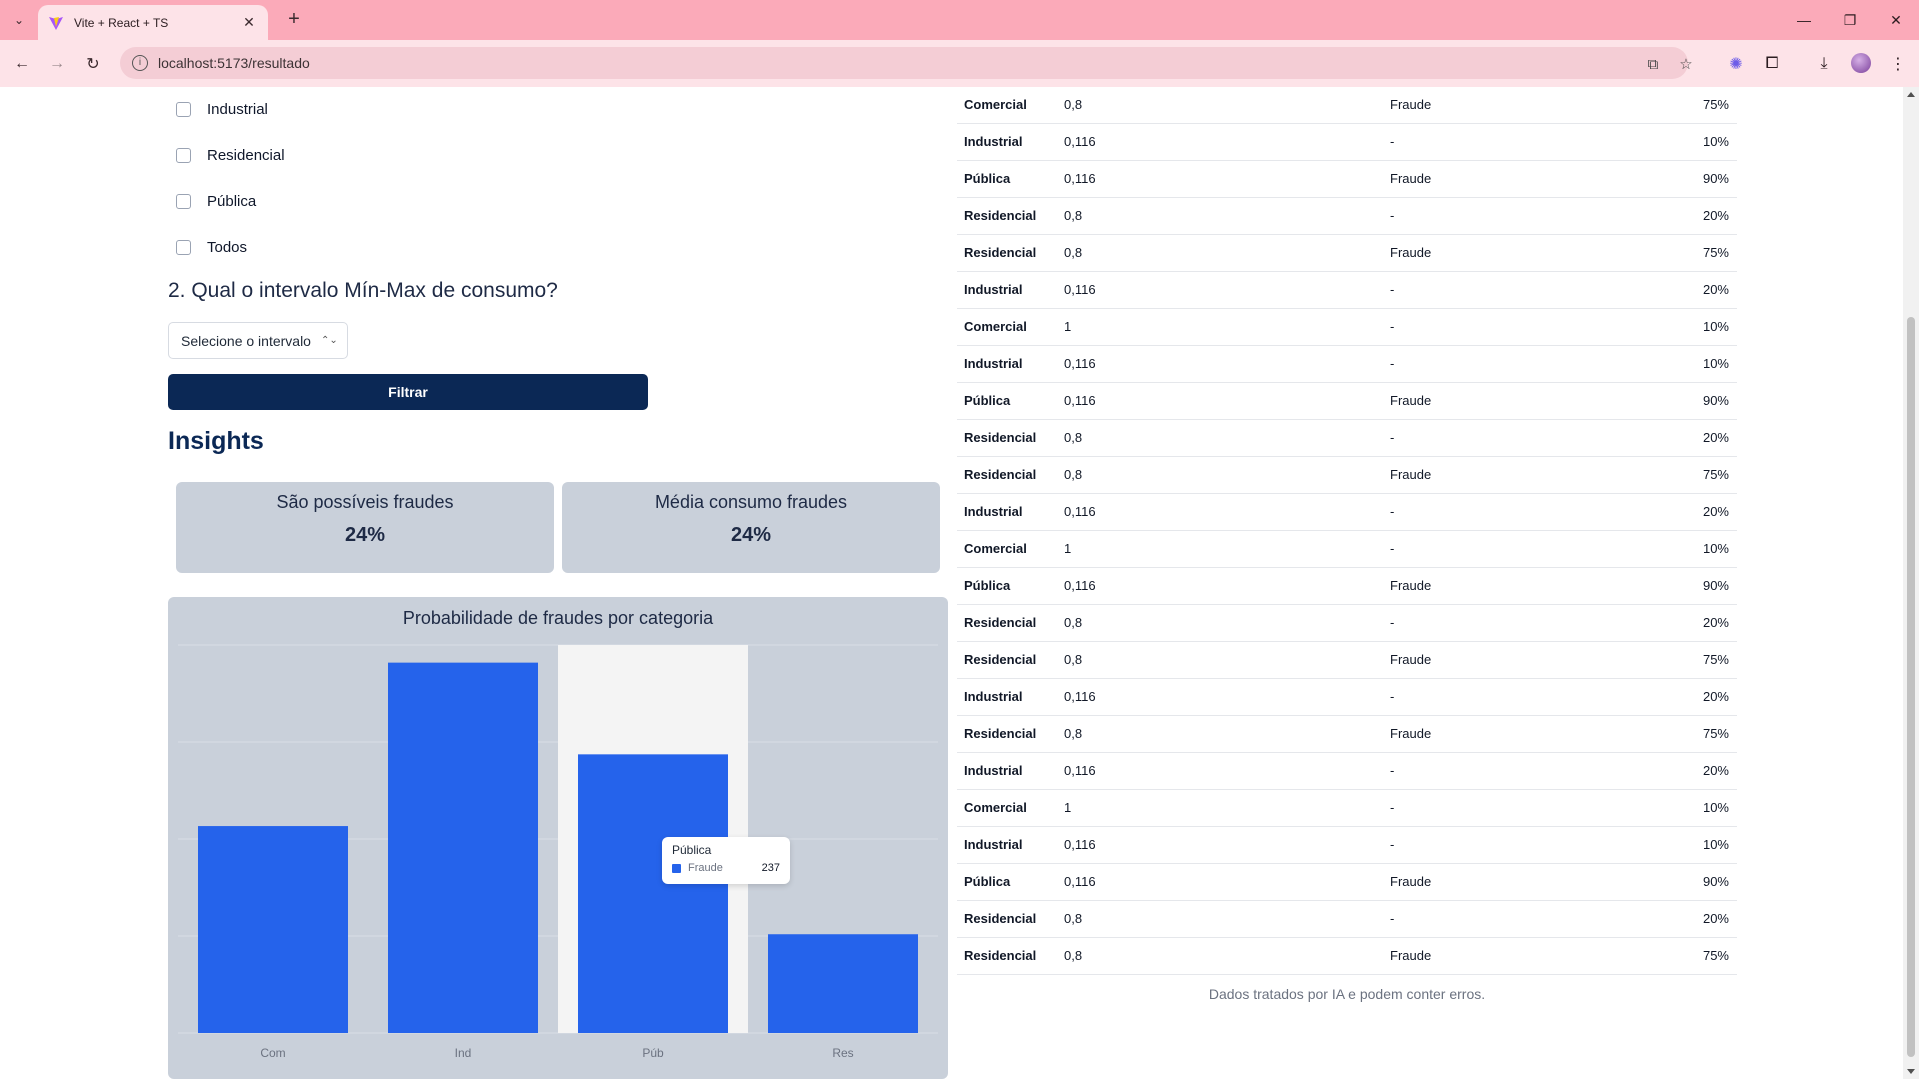 The image size is (1919, 1079). I want to click on profile-avatar, so click(1861, 63).